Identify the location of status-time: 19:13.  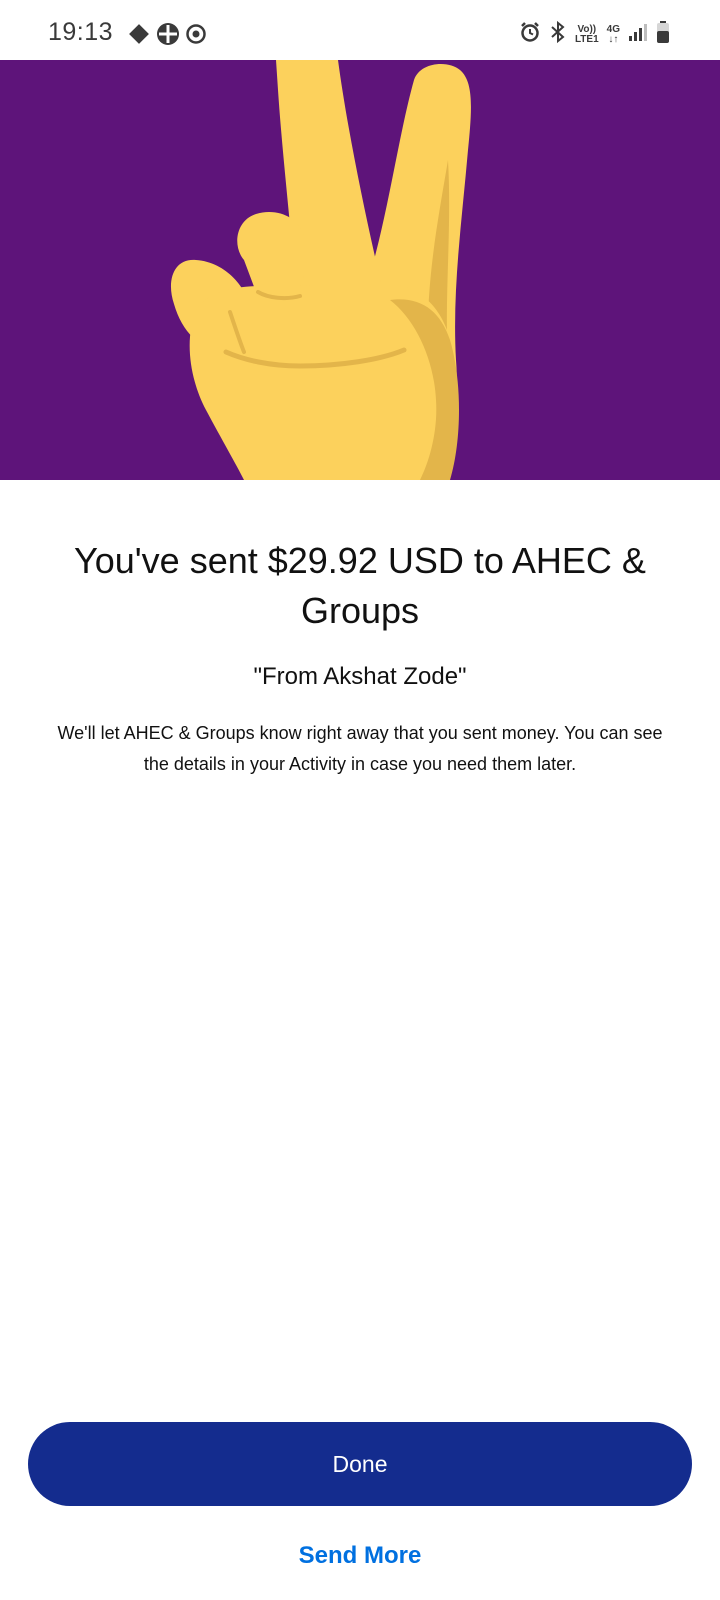
(81, 32).